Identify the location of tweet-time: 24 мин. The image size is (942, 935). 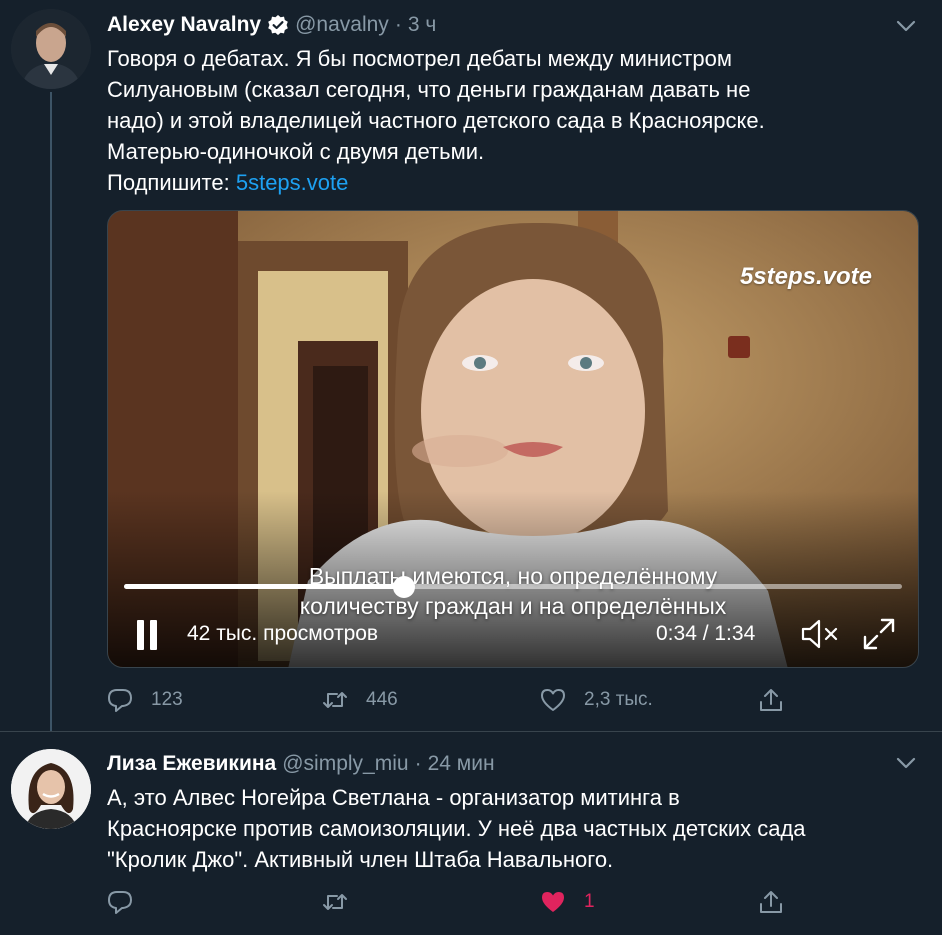
(461, 764).